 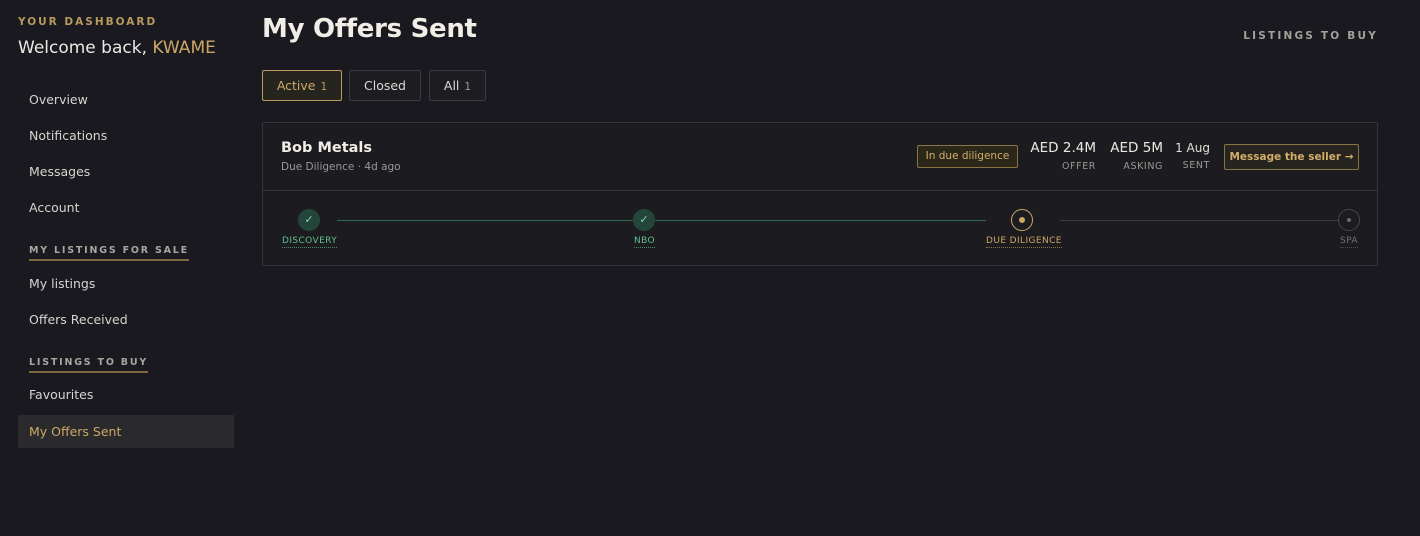 What do you see at coordinates (310, 242) in the screenshot?
I see `step-label-discovery: DISCOVERY` at bounding box center [310, 242].